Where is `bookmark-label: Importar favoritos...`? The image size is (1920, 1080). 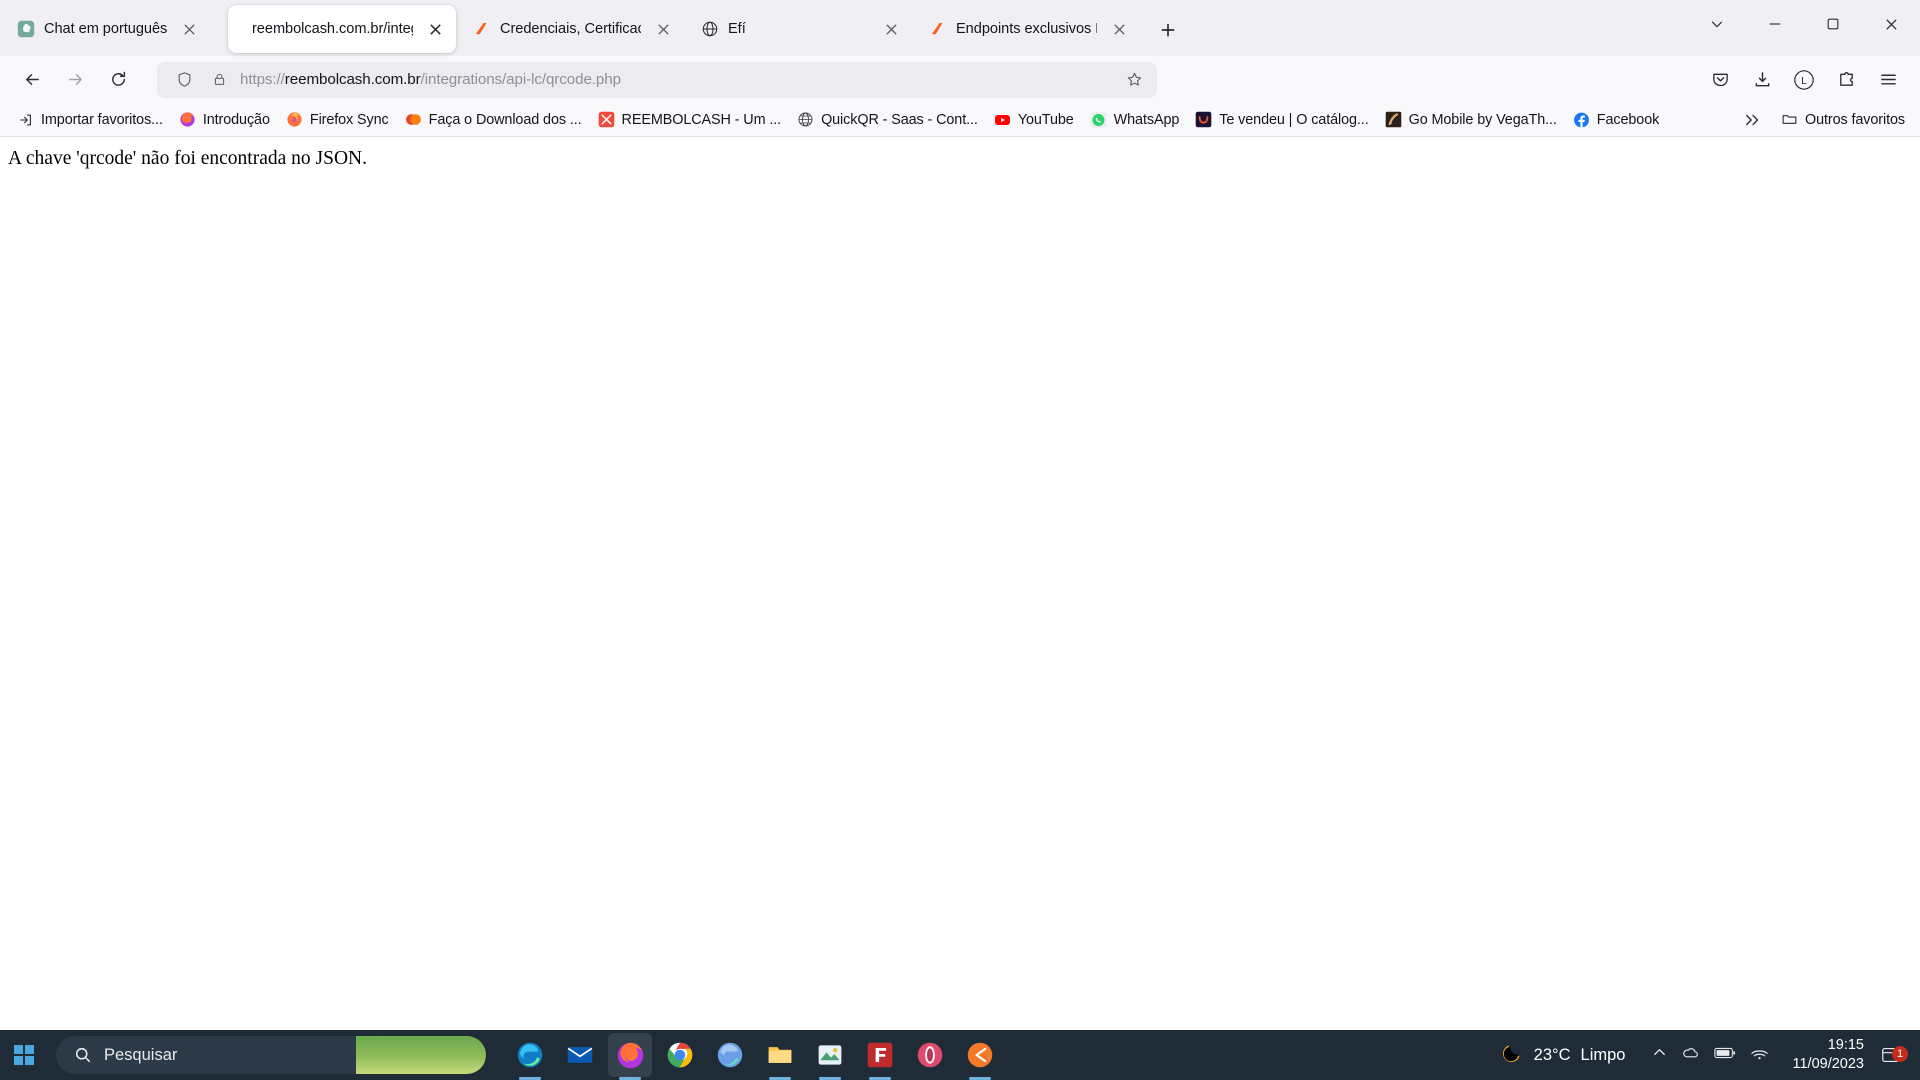 bookmark-label: Importar favoritos... is located at coordinates (102, 119).